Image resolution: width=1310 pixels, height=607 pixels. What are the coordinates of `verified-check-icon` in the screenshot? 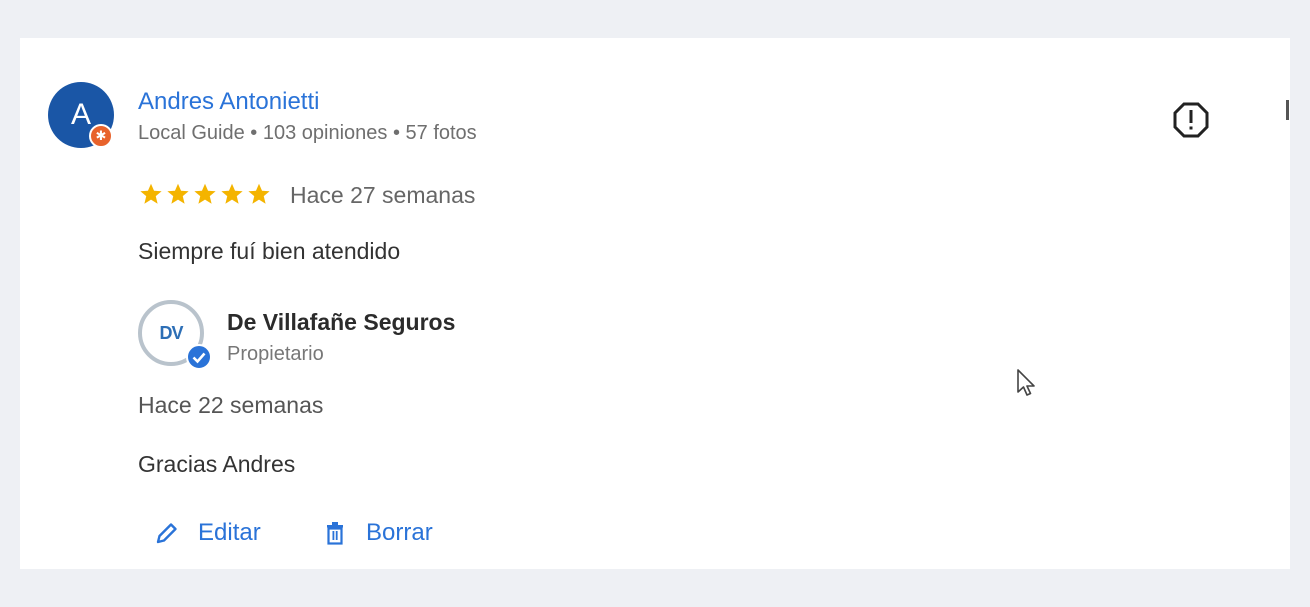 It's located at (199, 357).